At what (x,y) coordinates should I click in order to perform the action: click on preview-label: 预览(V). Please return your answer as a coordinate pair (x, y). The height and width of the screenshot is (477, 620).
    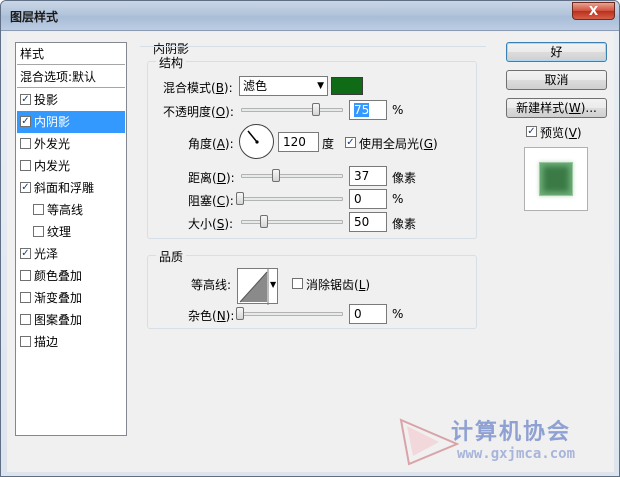
    Looking at the image, I should click on (561, 133).